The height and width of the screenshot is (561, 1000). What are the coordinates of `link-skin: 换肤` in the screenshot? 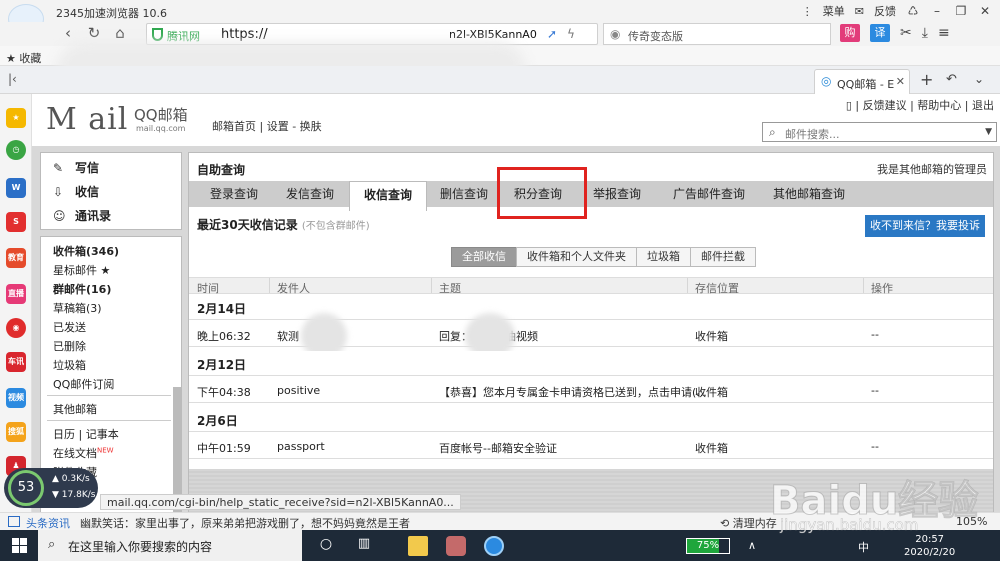 It's located at (311, 126).